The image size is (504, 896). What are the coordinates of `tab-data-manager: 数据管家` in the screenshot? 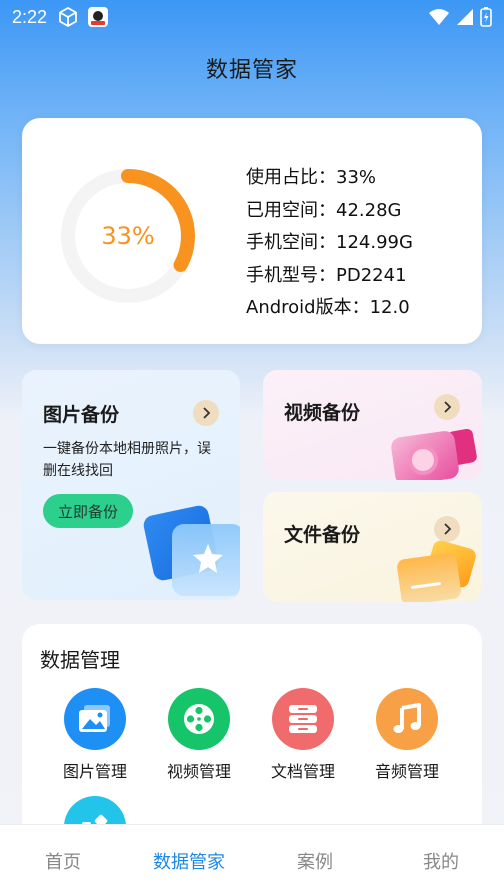 It's located at (189, 860).